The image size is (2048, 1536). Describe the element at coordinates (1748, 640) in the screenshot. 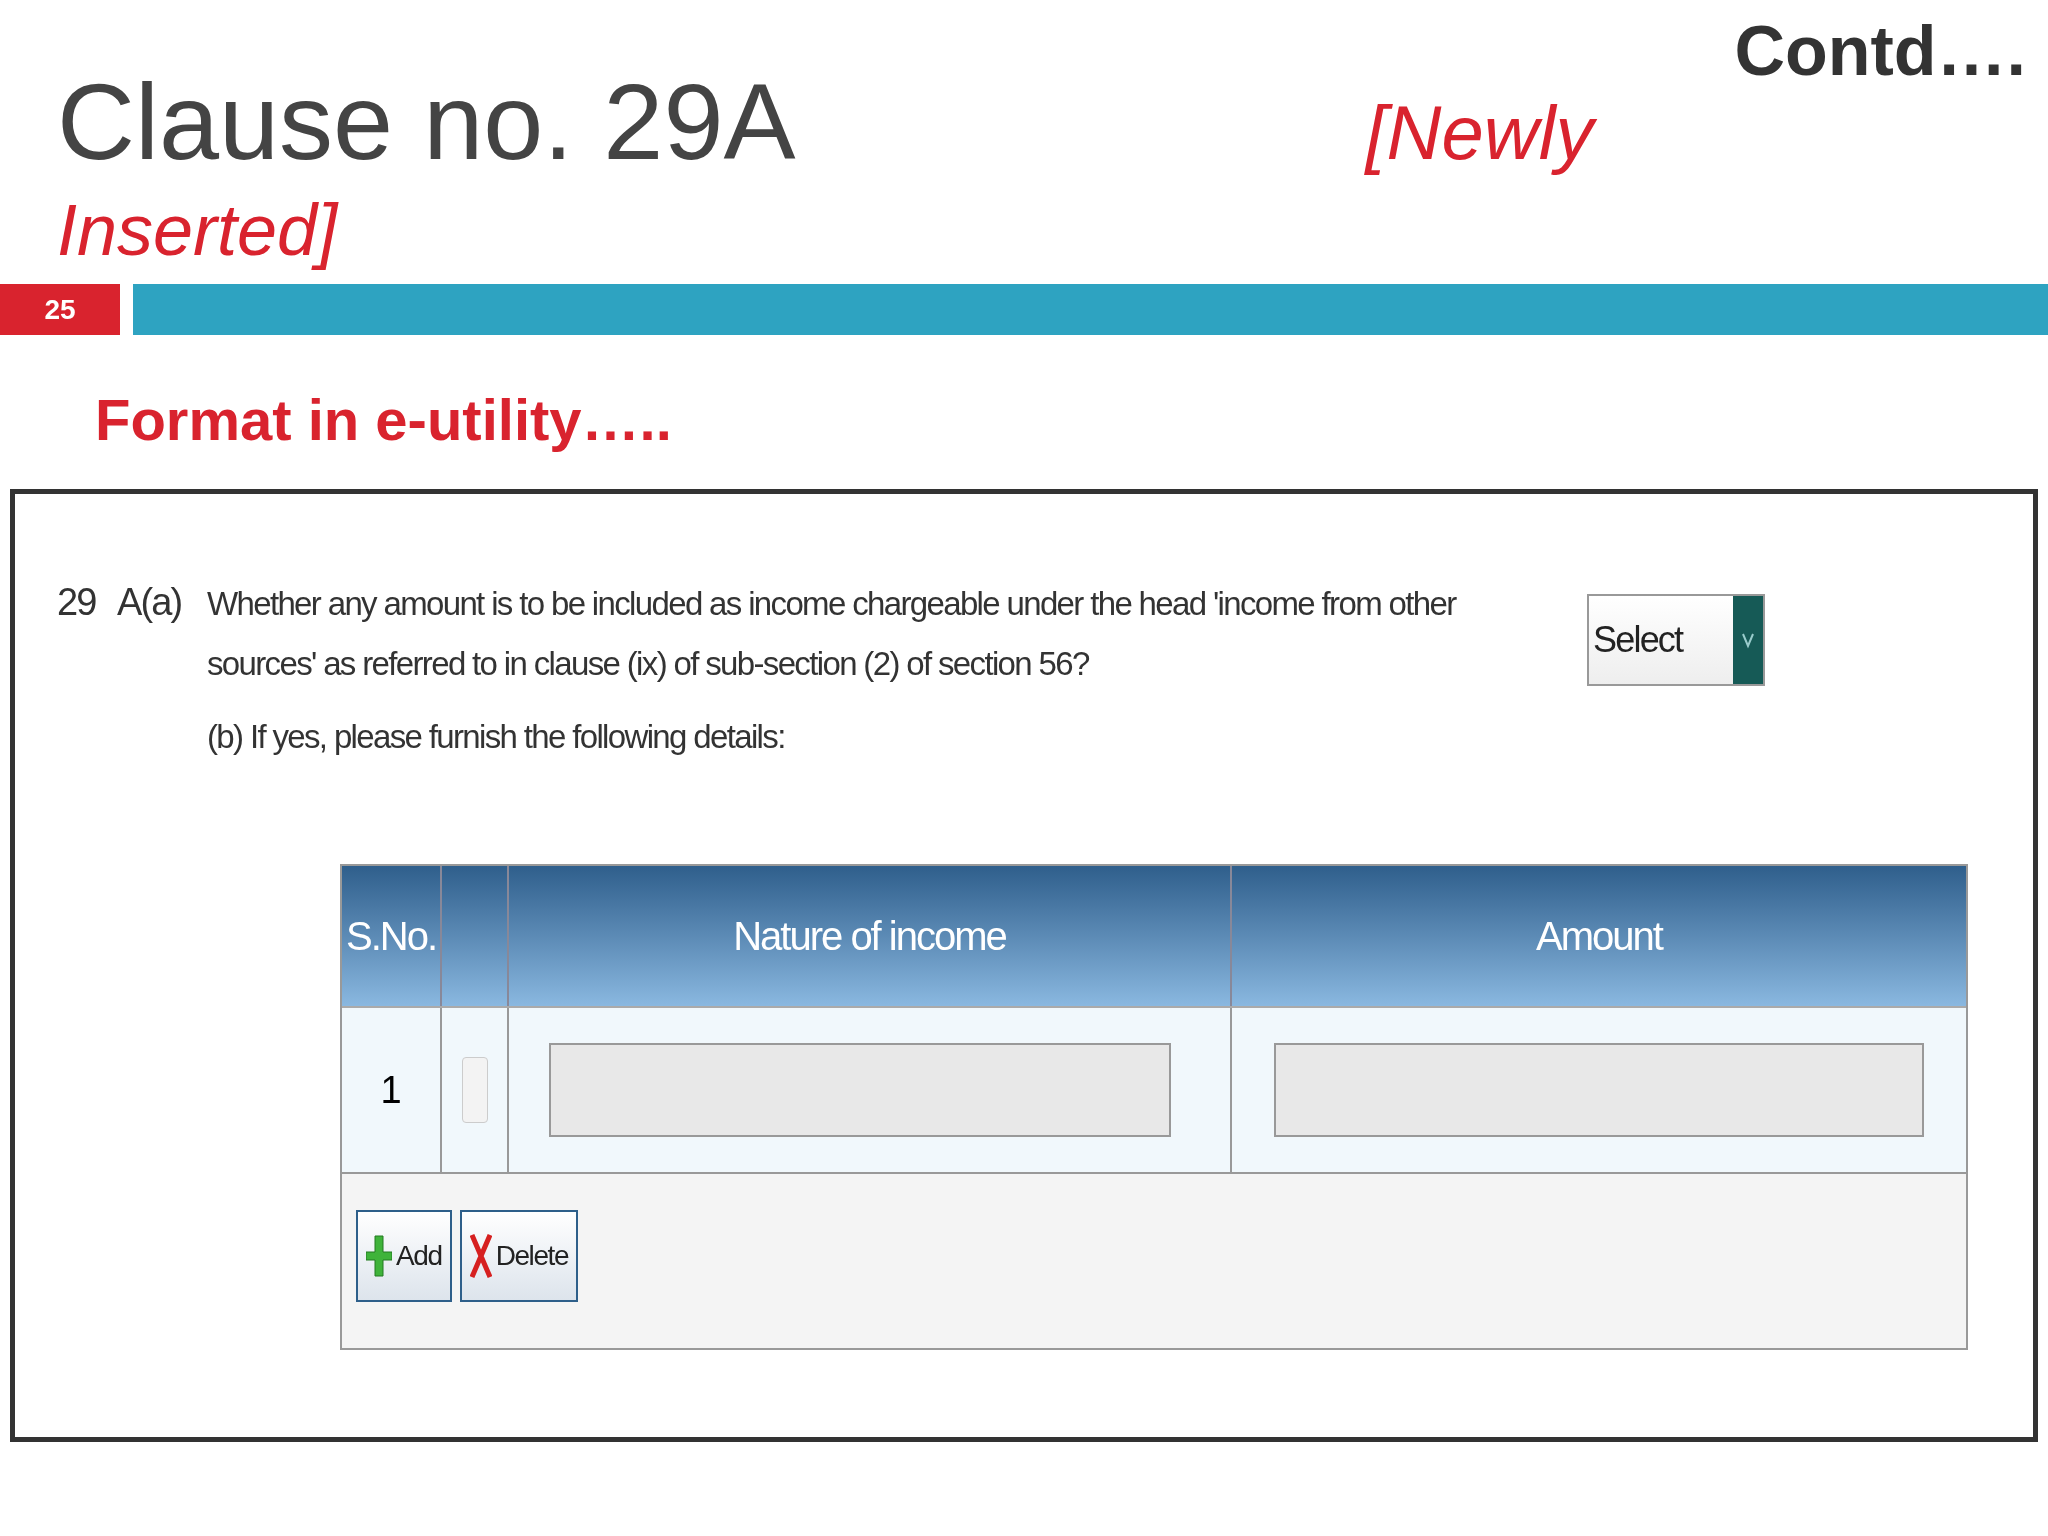

I see `caret-icon` at that location.